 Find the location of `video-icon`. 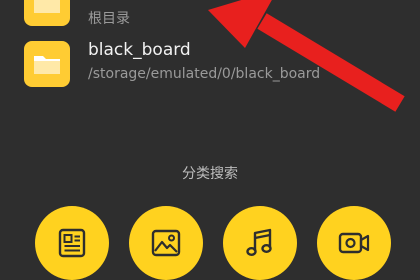

video-icon is located at coordinates (354, 243).